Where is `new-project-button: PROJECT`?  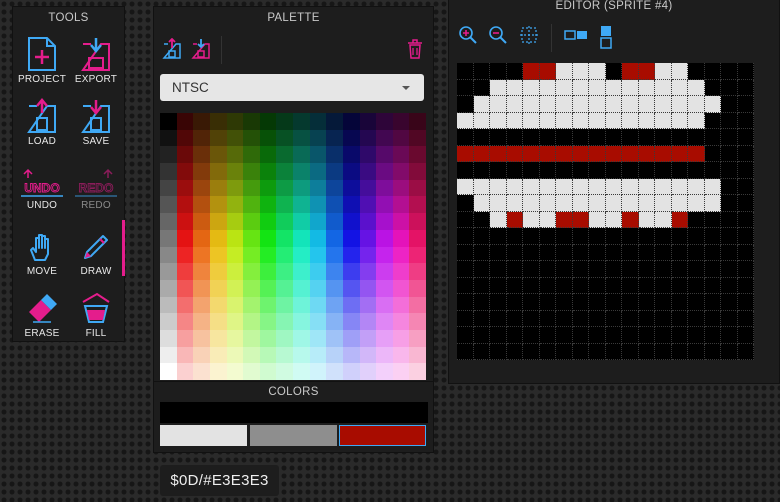
new-project-button: PROJECT is located at coordinates (42, 65).